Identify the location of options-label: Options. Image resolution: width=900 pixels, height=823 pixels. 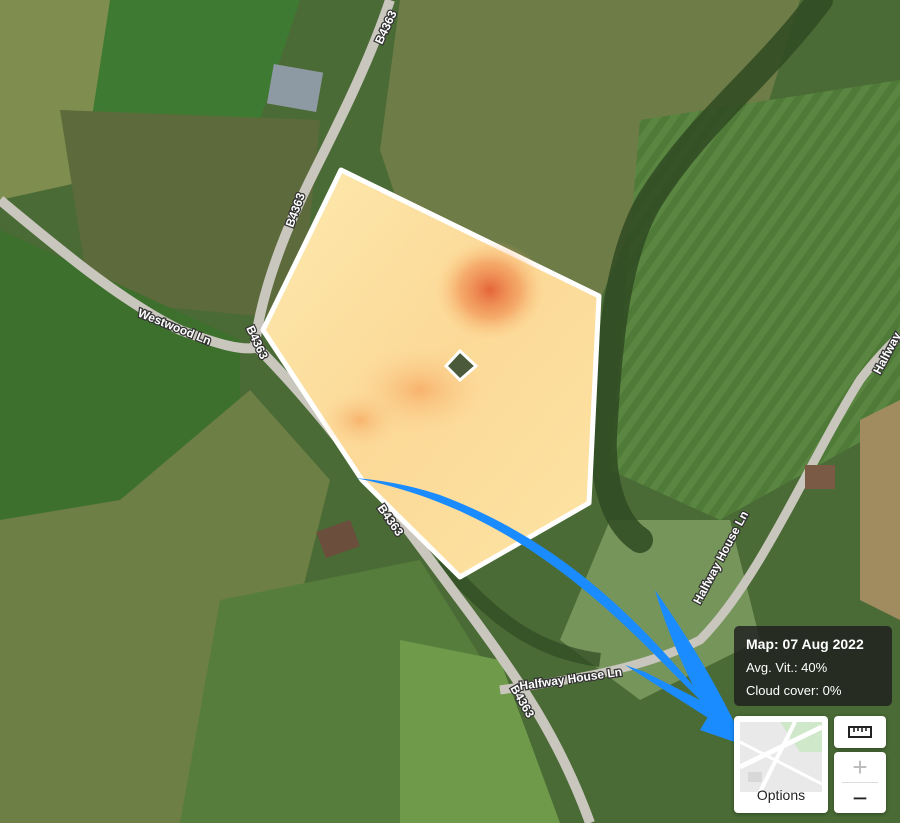
(781, 795).